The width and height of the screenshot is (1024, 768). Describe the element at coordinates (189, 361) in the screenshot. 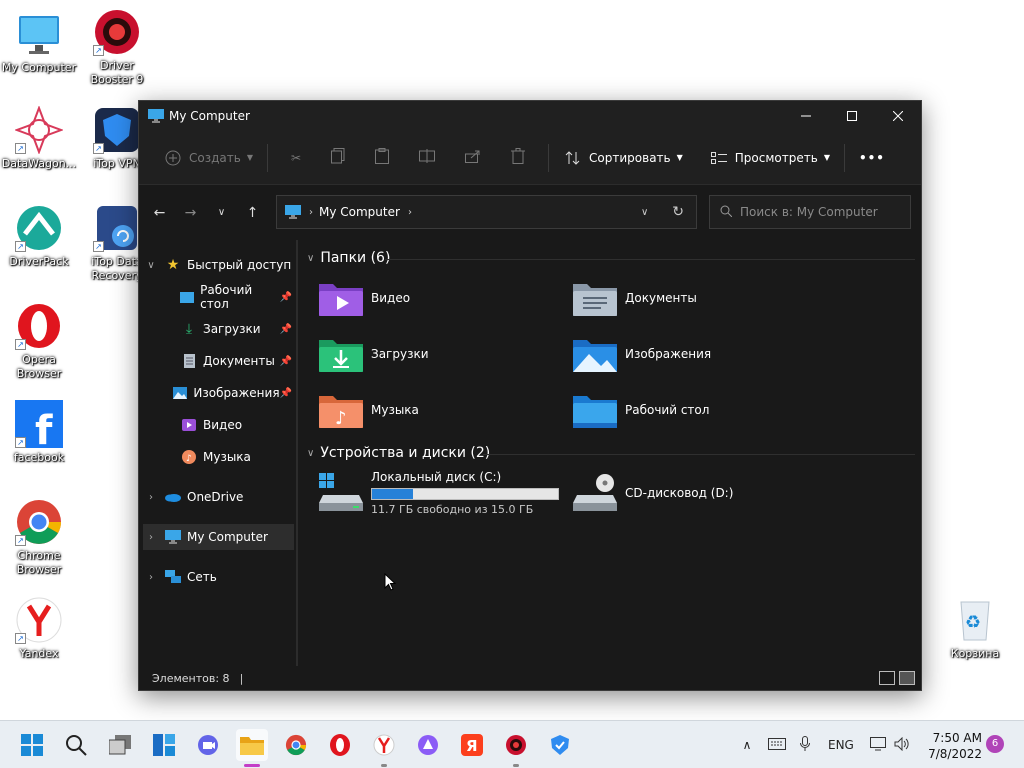

I see `document-icon` at that location.